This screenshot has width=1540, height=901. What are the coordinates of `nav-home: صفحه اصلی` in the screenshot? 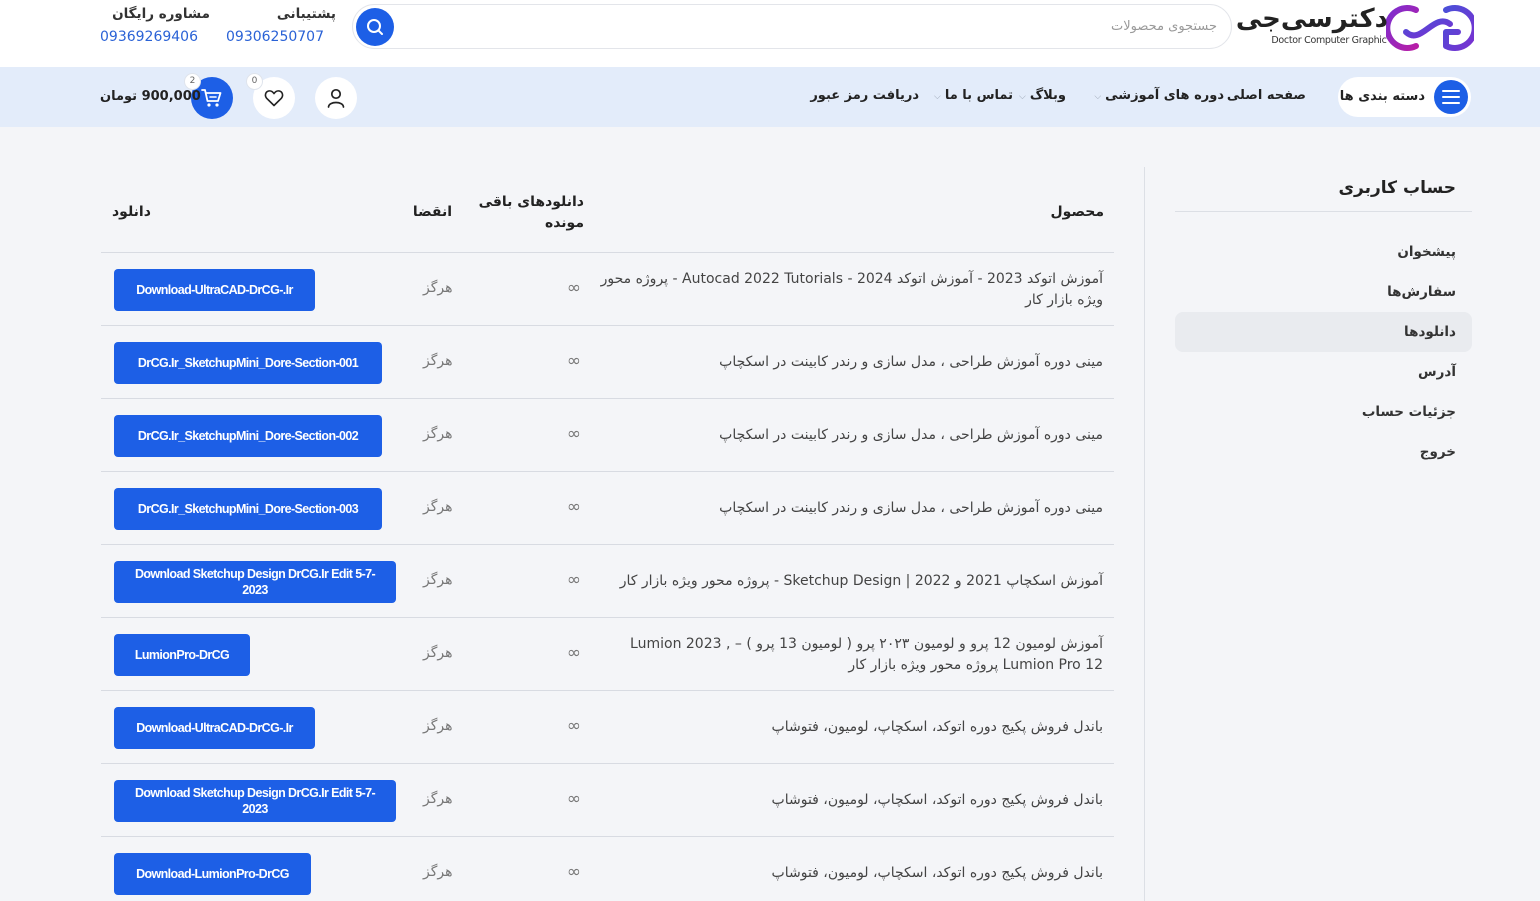 It's located at (1266, 97).